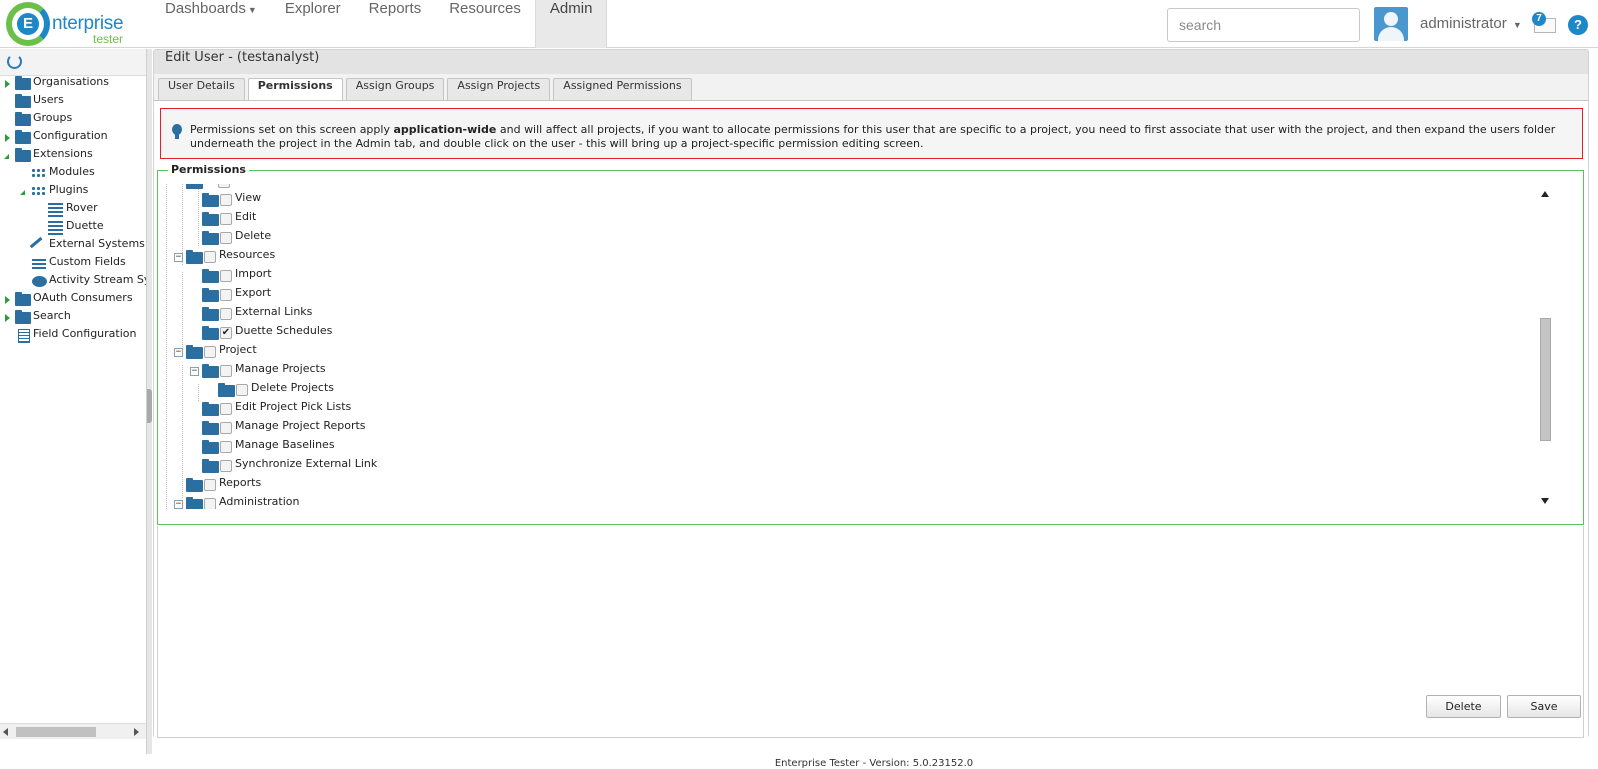 The image size is (1598, 769). I want to click on permission-label: Export, so click(253, 292).